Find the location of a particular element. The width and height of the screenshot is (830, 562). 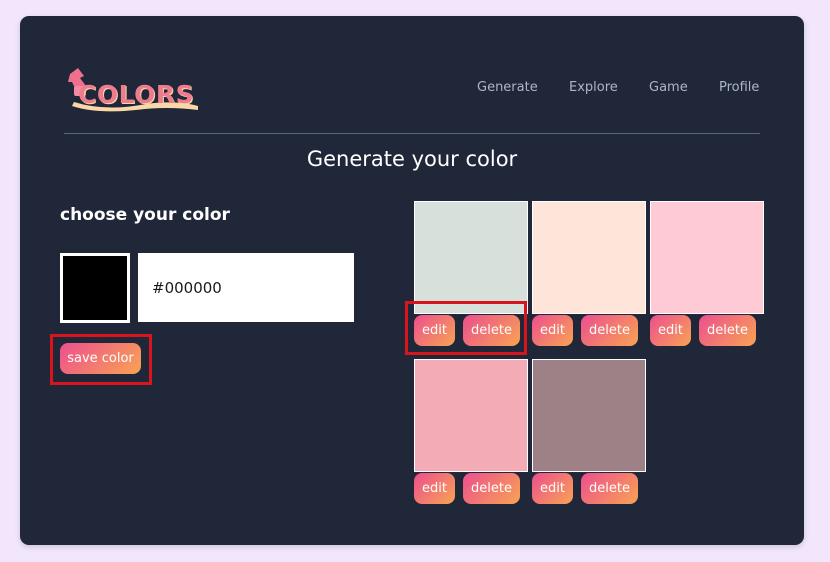

color-preview-swatch is located at coordinates (95, 288).